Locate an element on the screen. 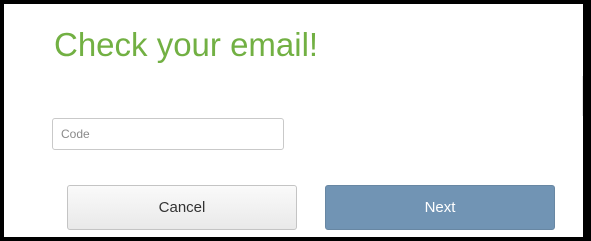  divider is located at coordinates (582, 96).